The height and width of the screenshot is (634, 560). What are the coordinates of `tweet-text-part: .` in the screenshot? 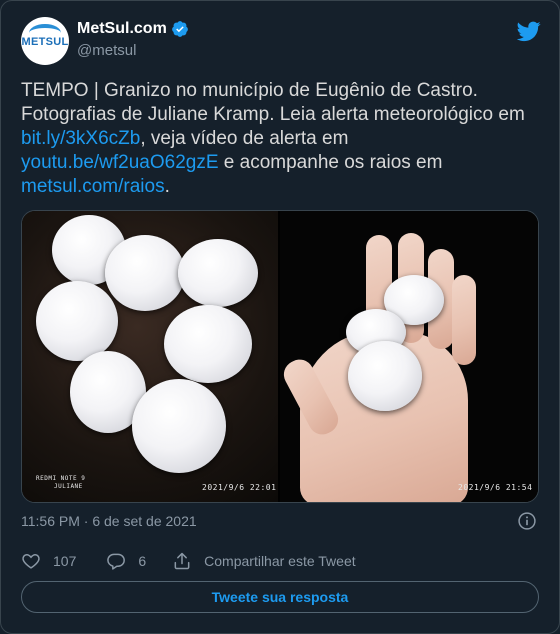 It's located at (167, 186).